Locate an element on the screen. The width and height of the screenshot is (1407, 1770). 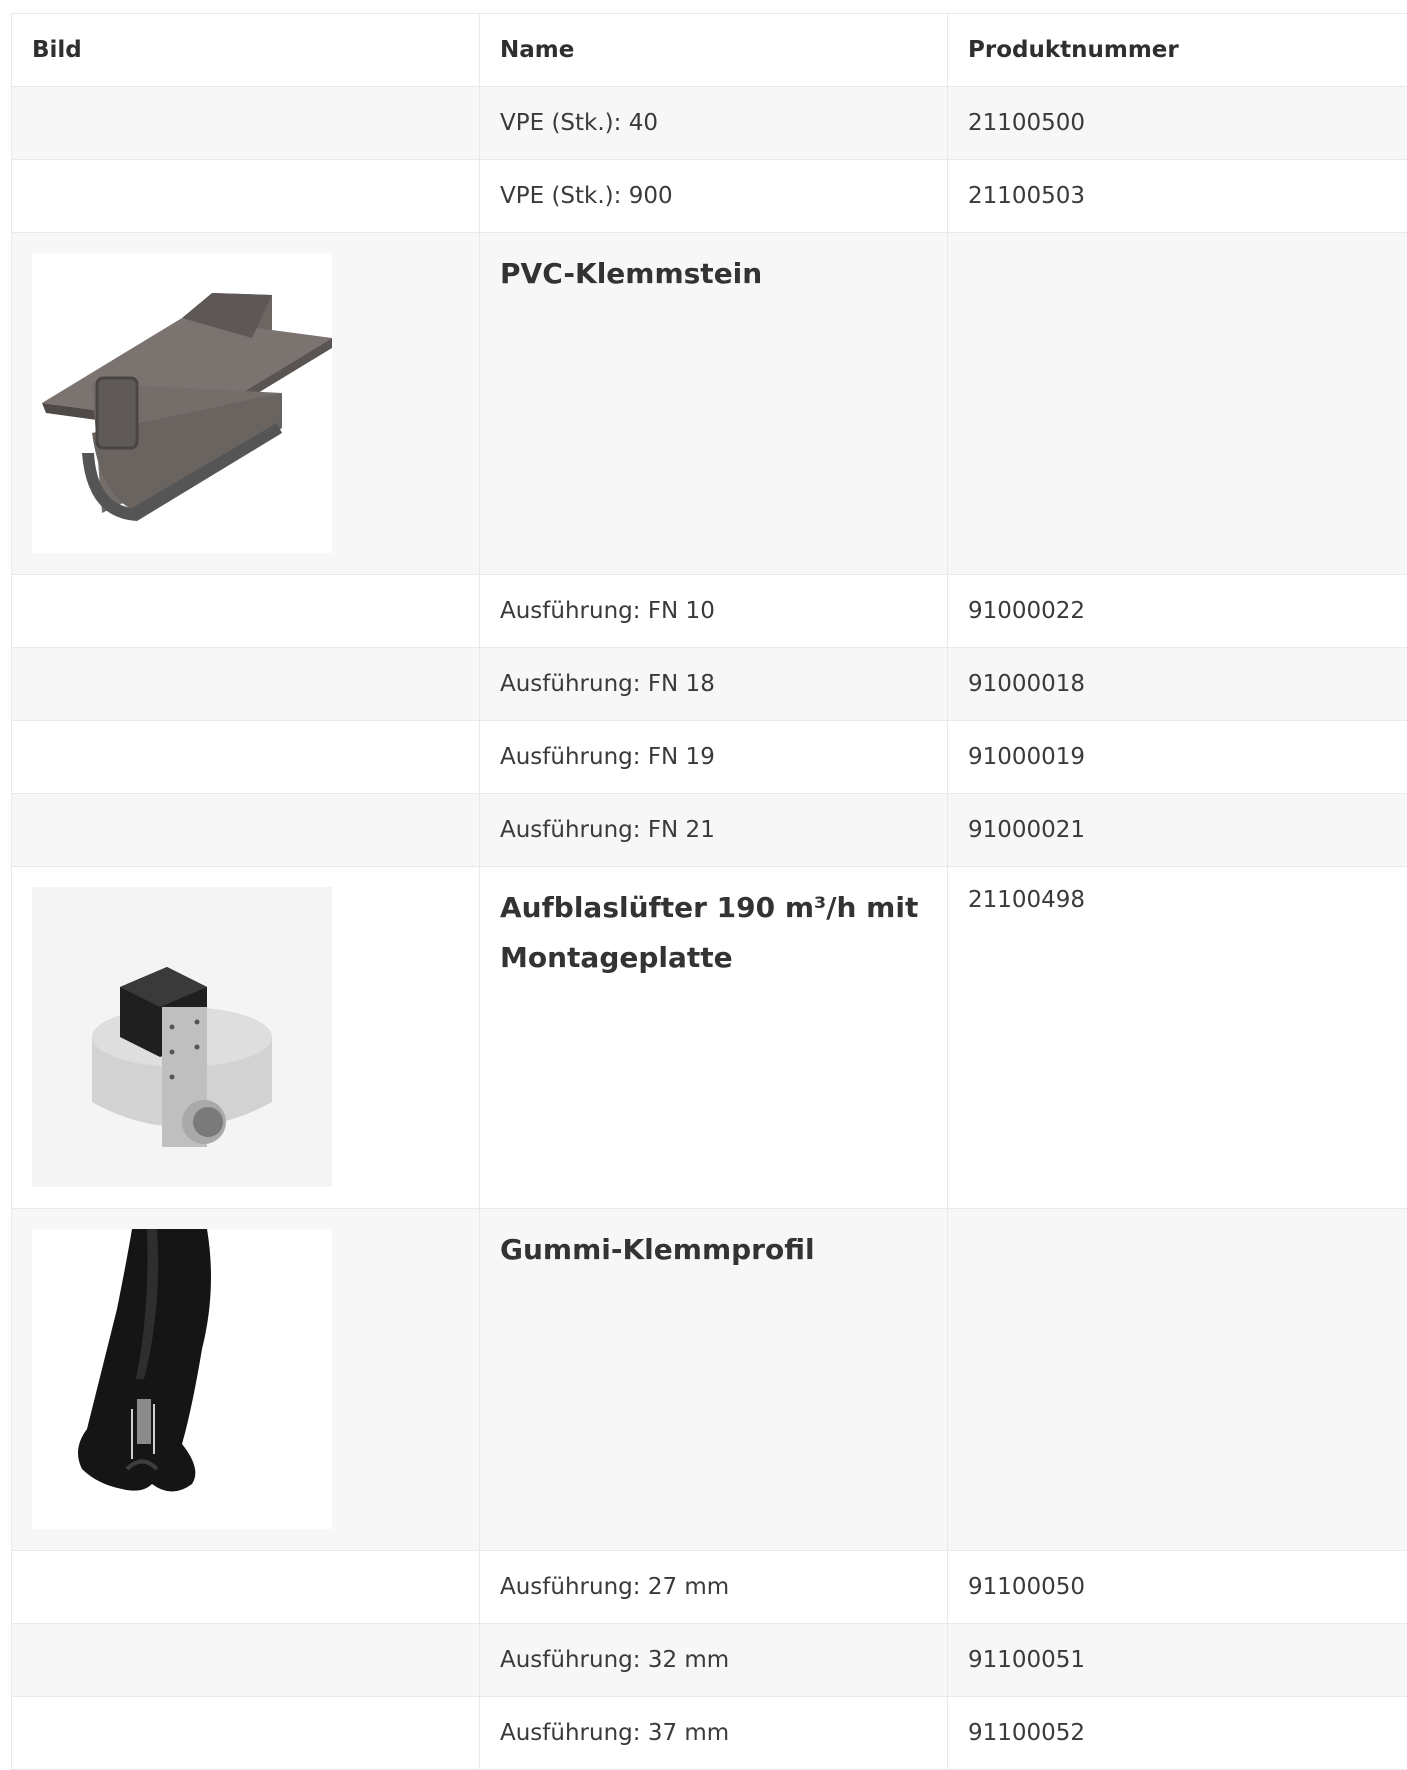
product-name-cell: Aufblaslüfter 190 m³/h mit Montageplatte is located at coordinates (714, 1038).